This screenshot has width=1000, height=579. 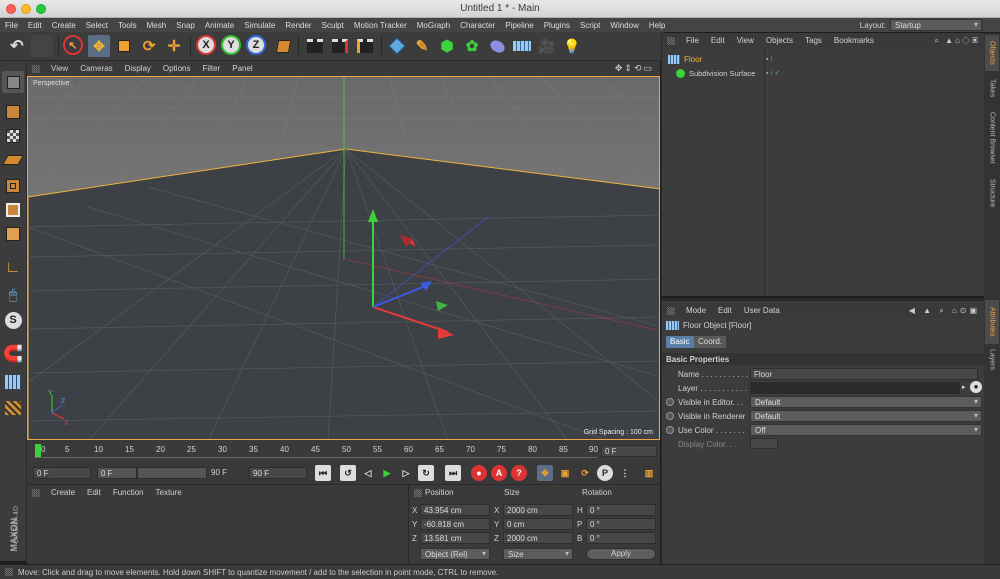 What do you see at coordinates (157, 25) in the screenshot?
I see `menu-mesh: Mesh` at bounding box center [157, 25].